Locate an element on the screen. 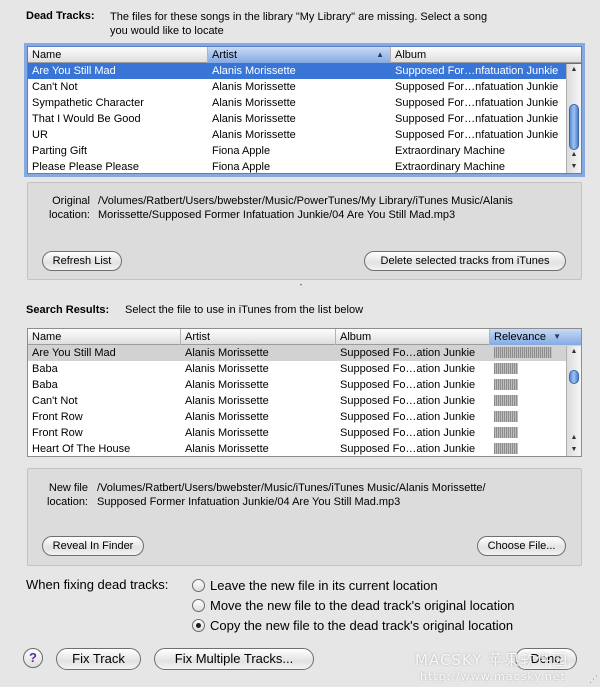 This screenshot has height=687, width=600. watermark-url: http://www.macsky.net is located at coordinates (493, 676).